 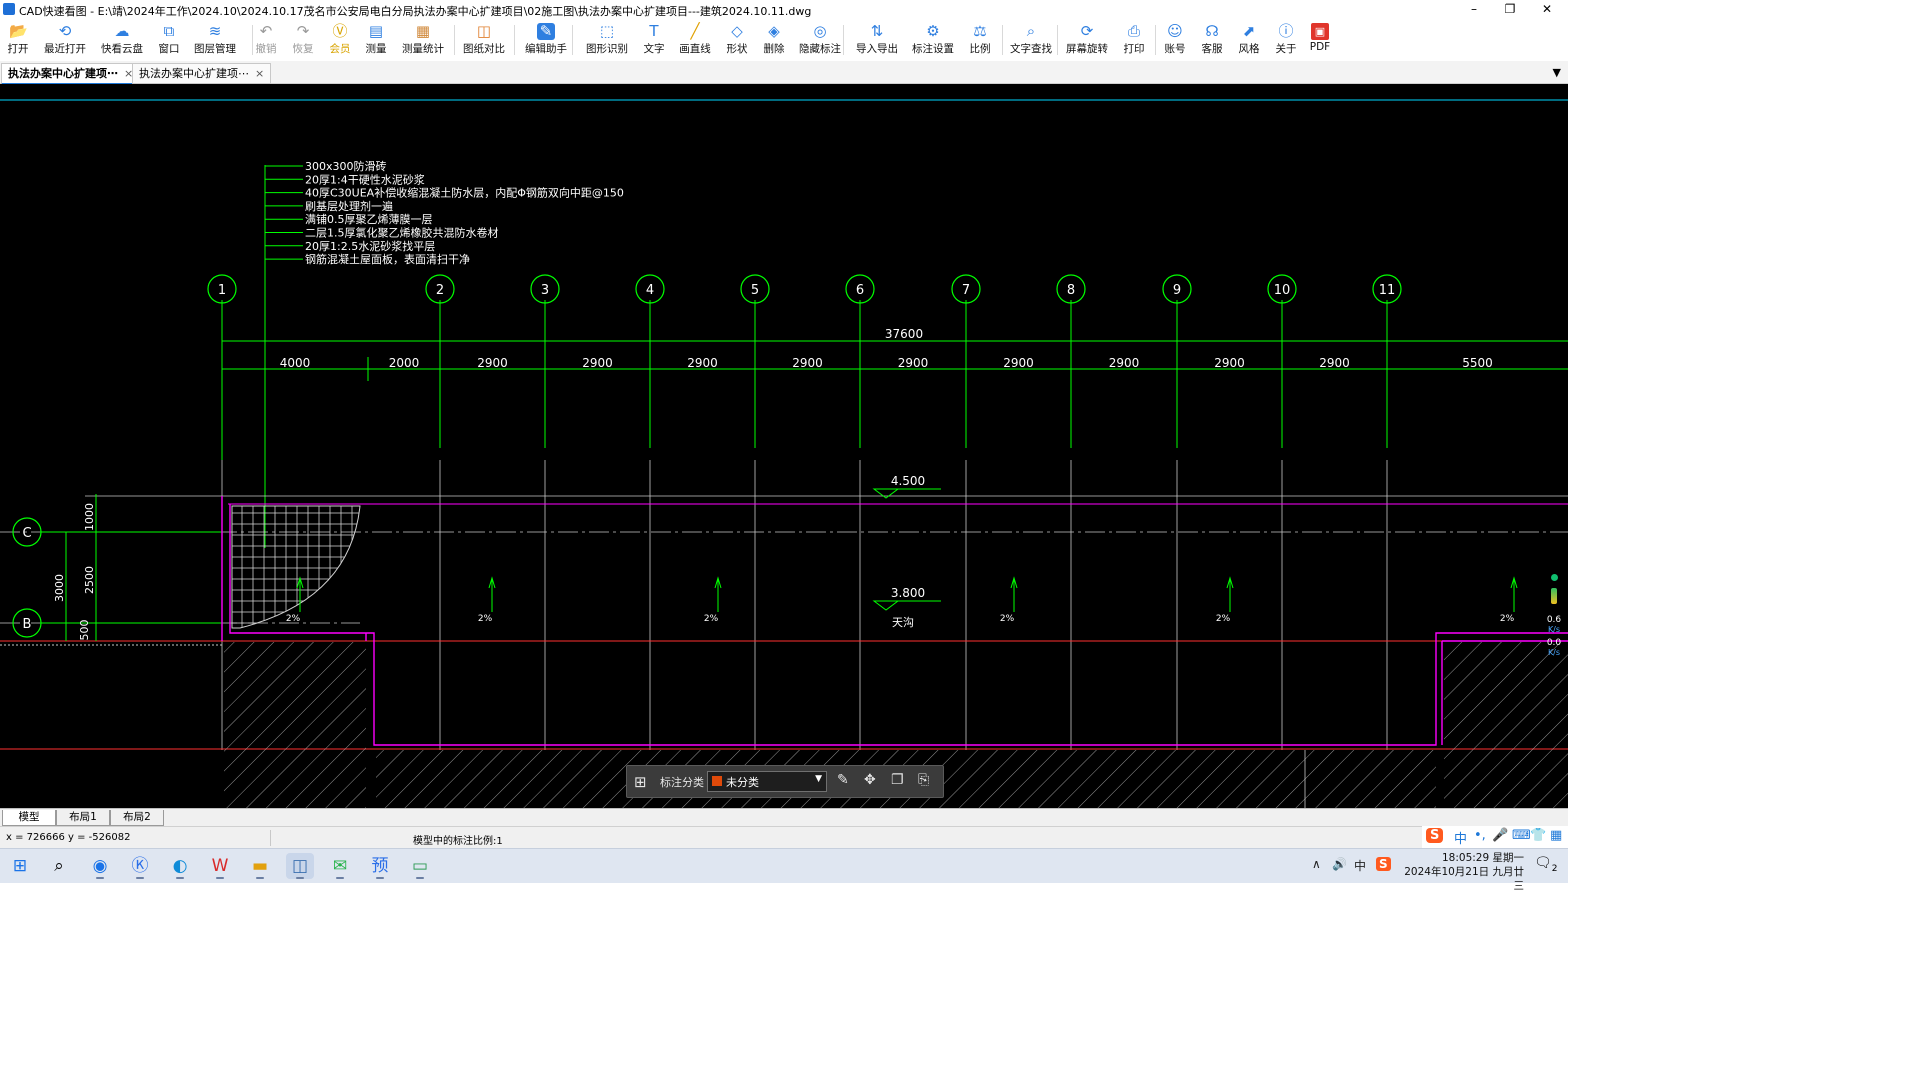 I want to click on line-button: ╱ 画直线, so click(x=695, y=40).